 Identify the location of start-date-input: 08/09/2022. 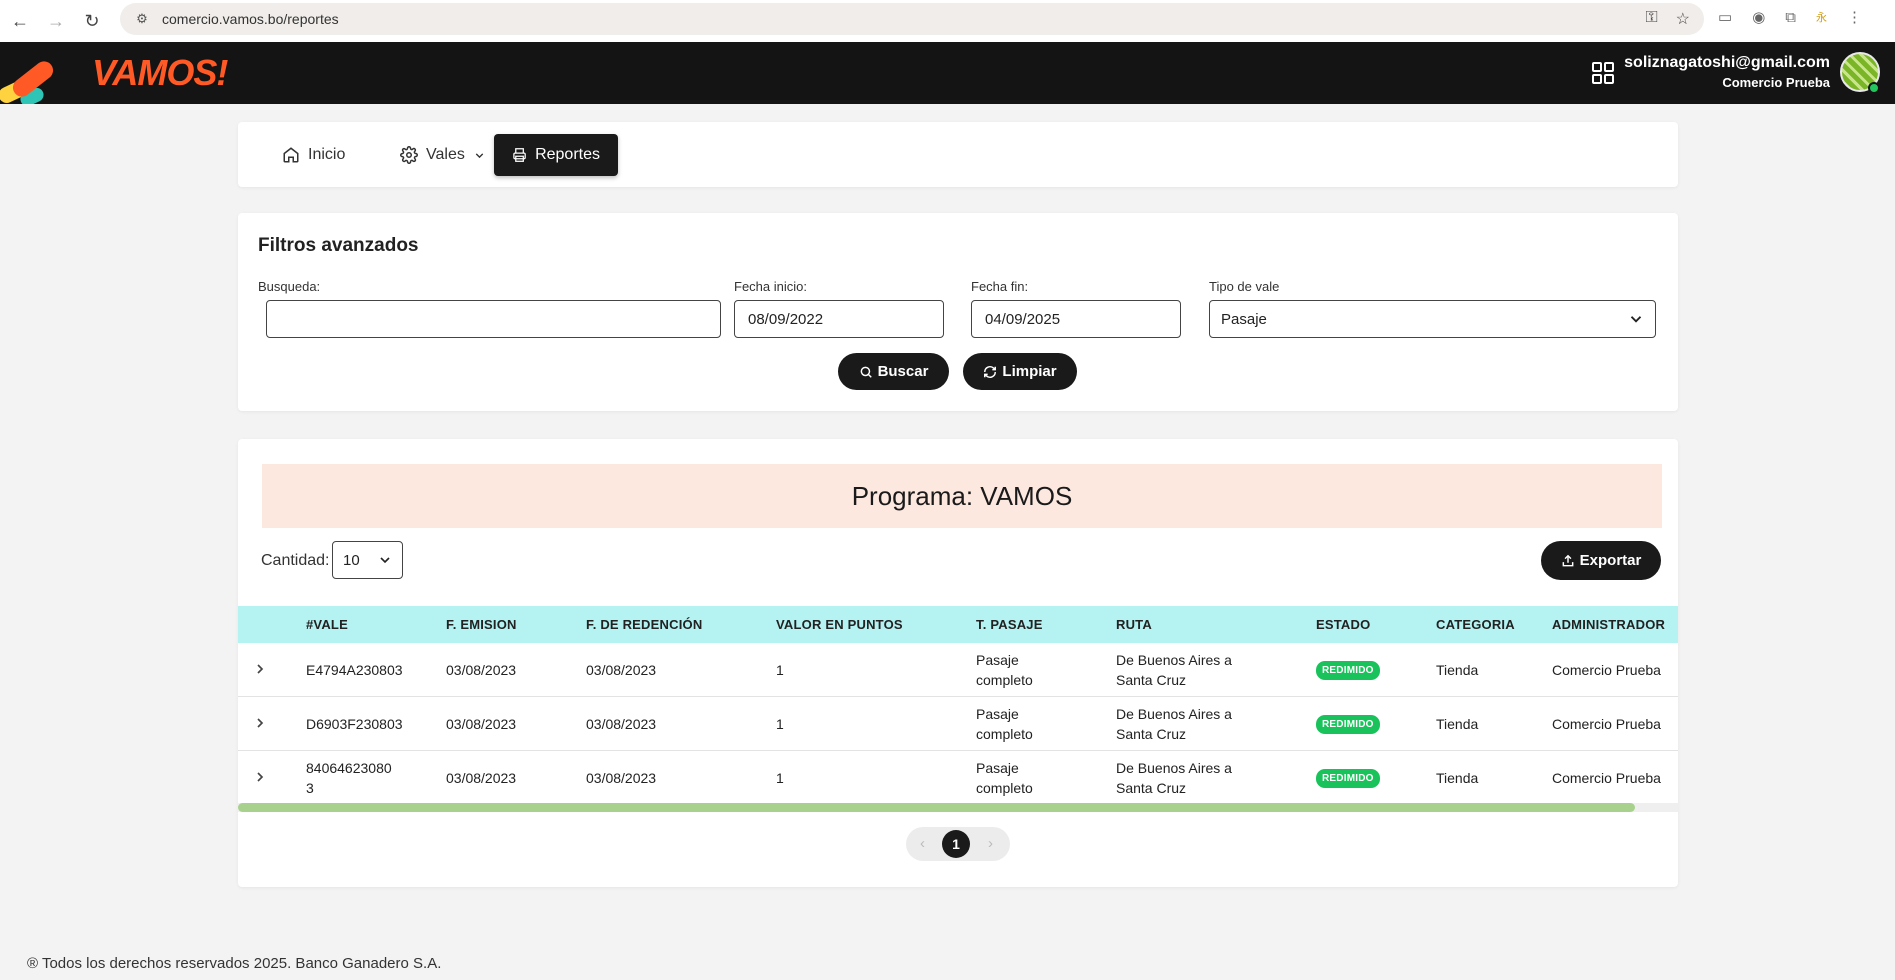
(839, 319).